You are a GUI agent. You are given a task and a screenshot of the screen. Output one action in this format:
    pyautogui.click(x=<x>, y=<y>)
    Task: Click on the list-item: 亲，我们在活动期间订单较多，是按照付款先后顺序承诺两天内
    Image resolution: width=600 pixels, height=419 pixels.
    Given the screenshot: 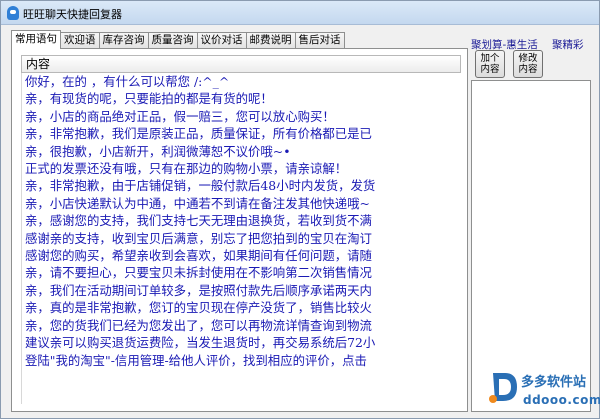 What is the action you would take?
    pyautogui.click(x=241, y=290)
    